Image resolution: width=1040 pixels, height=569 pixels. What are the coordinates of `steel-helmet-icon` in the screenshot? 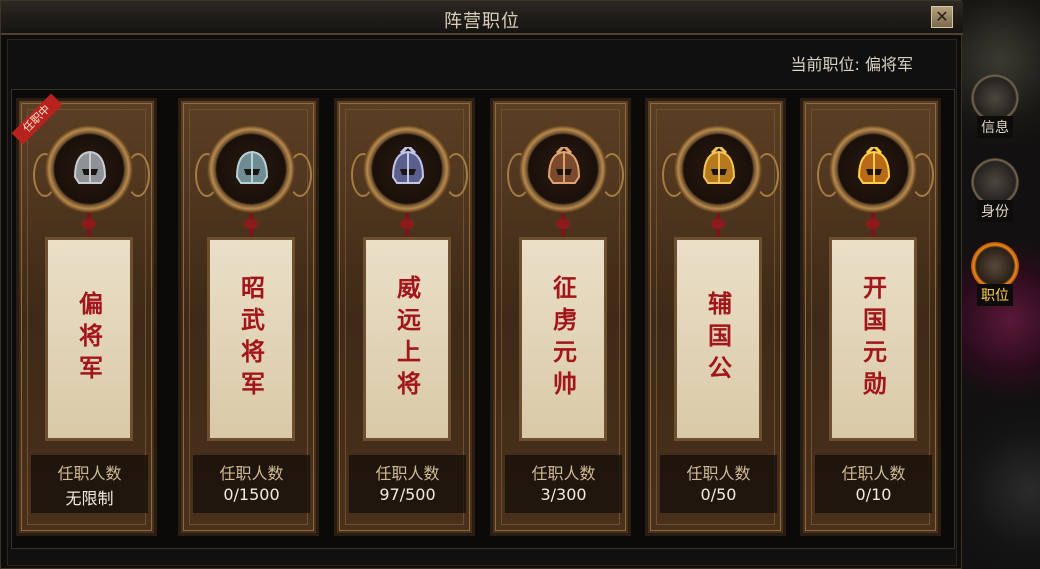 It's located at (252, 167).